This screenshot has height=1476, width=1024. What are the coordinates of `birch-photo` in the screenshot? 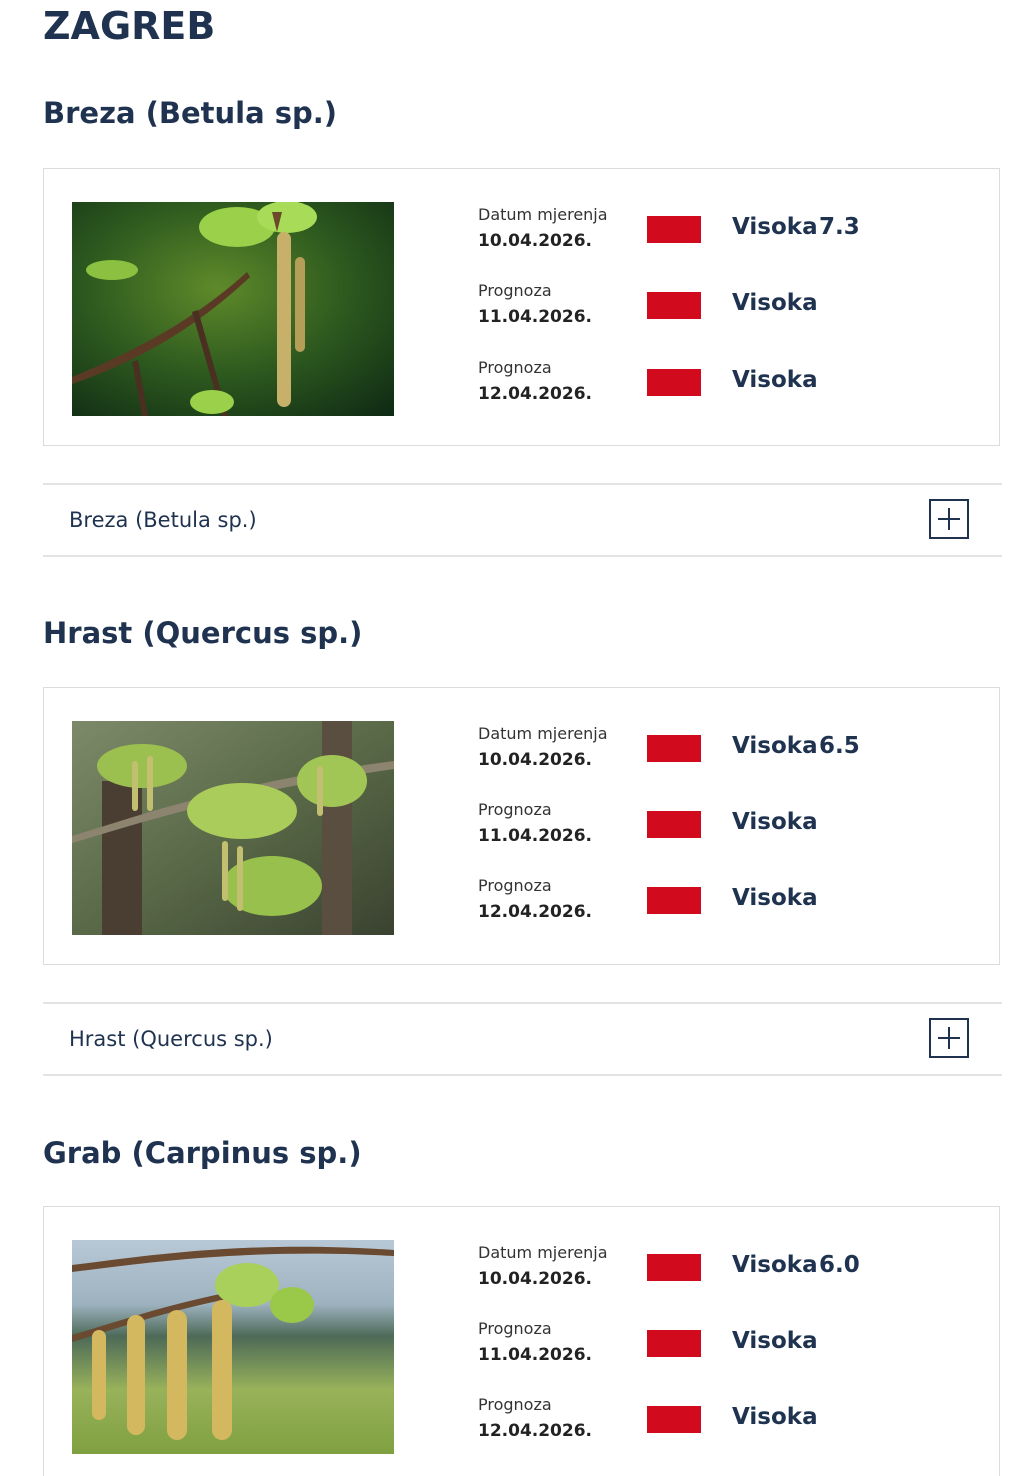 It's located at (233, 309).